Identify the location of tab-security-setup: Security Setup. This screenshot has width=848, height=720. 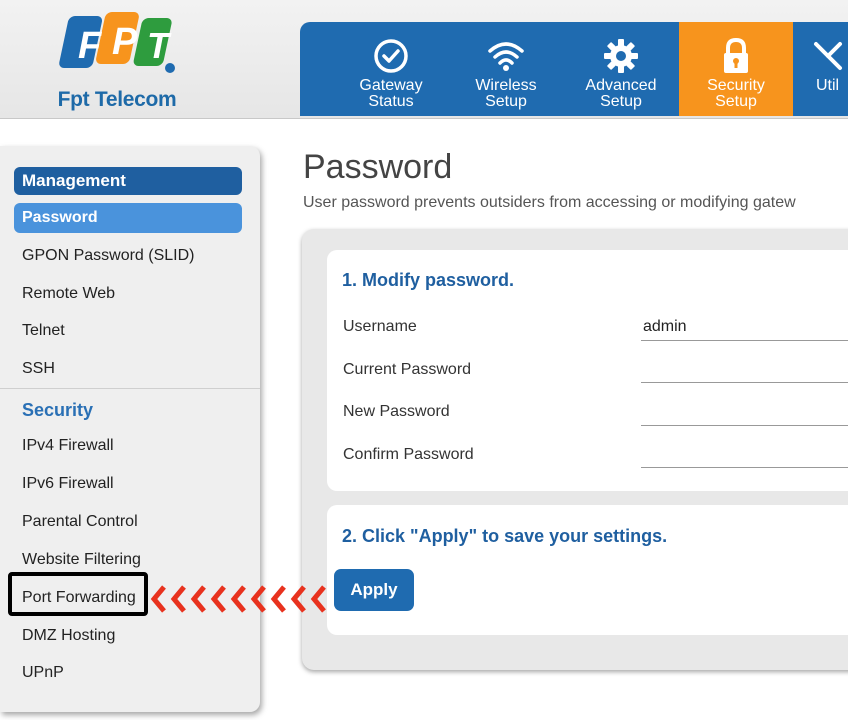
(736, 69).